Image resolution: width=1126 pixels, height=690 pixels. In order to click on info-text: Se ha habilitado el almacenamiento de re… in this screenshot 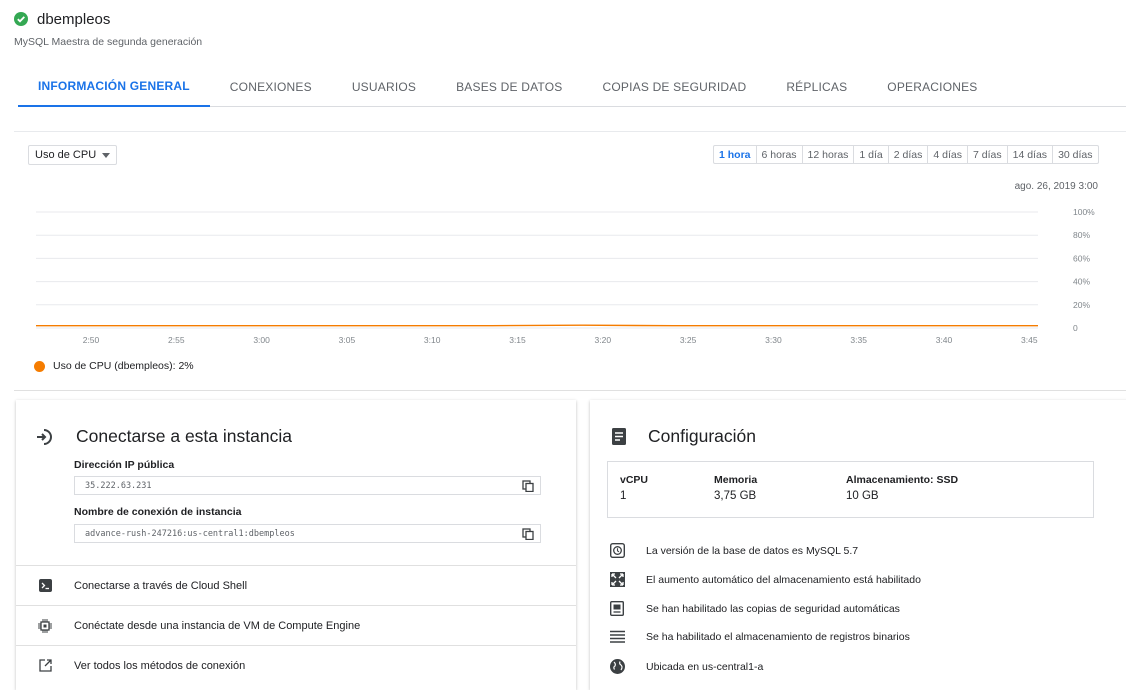, I will do `click(778, 636)`.